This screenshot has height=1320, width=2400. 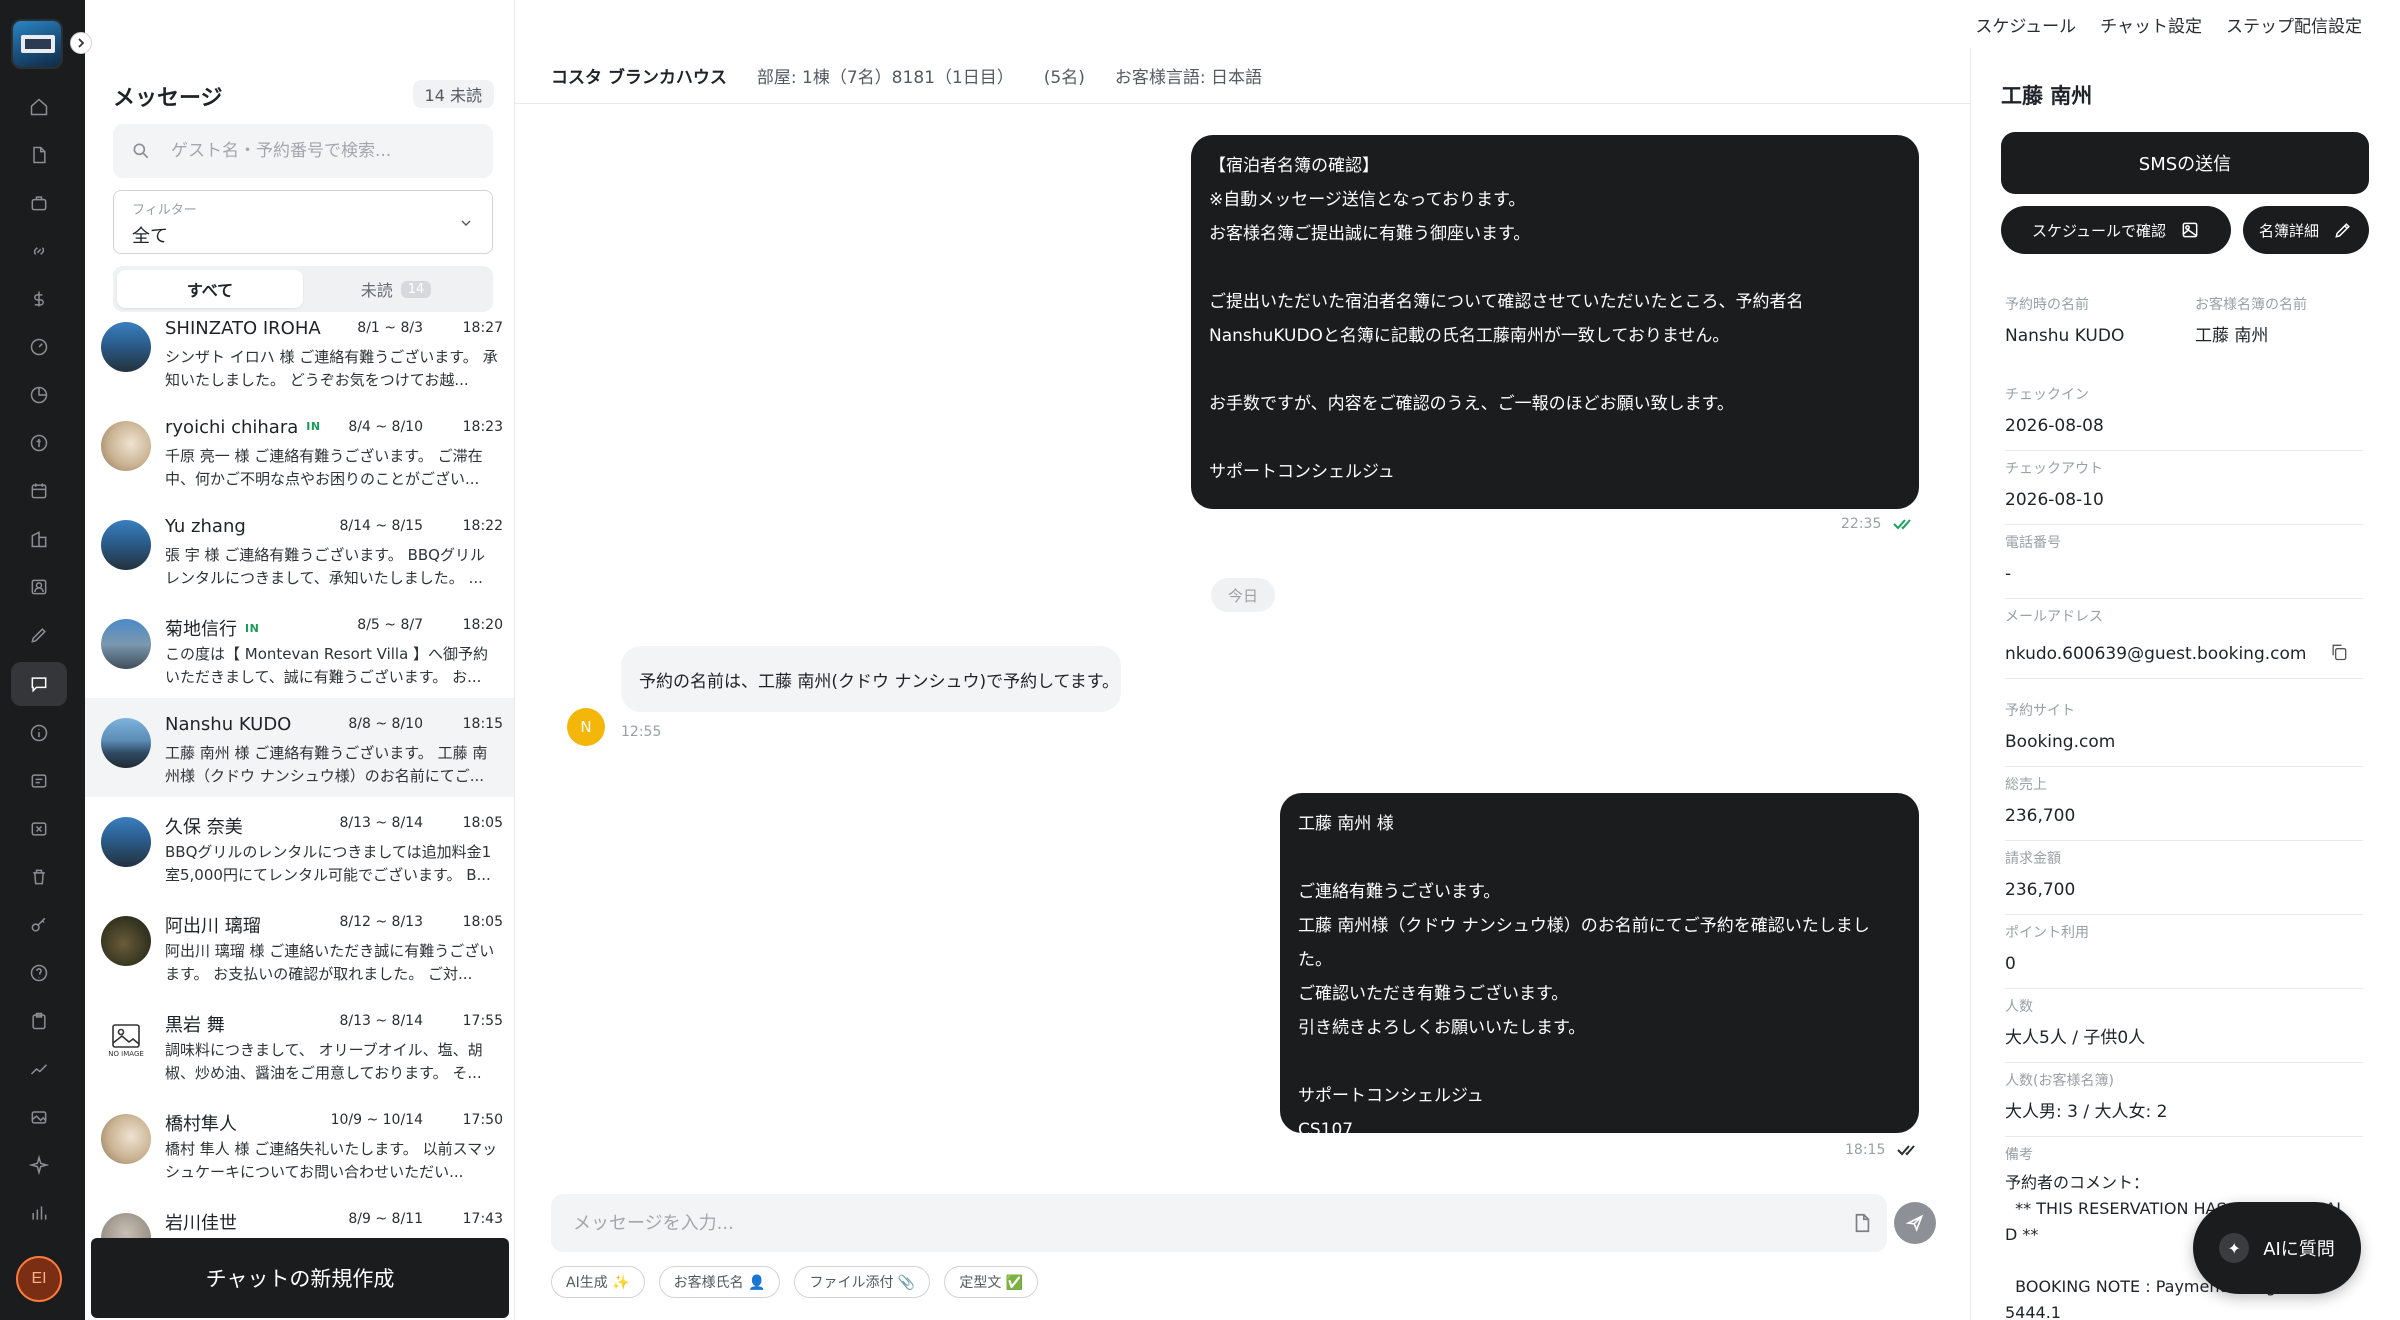 I want to click on user-avatar: EI, so click(x=39, y=1279).